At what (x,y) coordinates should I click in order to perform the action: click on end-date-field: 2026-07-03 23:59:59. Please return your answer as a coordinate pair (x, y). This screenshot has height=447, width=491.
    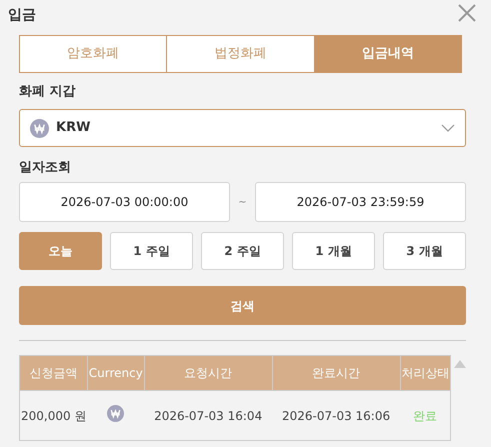
    Looking at the image, I should click on (360, 202).